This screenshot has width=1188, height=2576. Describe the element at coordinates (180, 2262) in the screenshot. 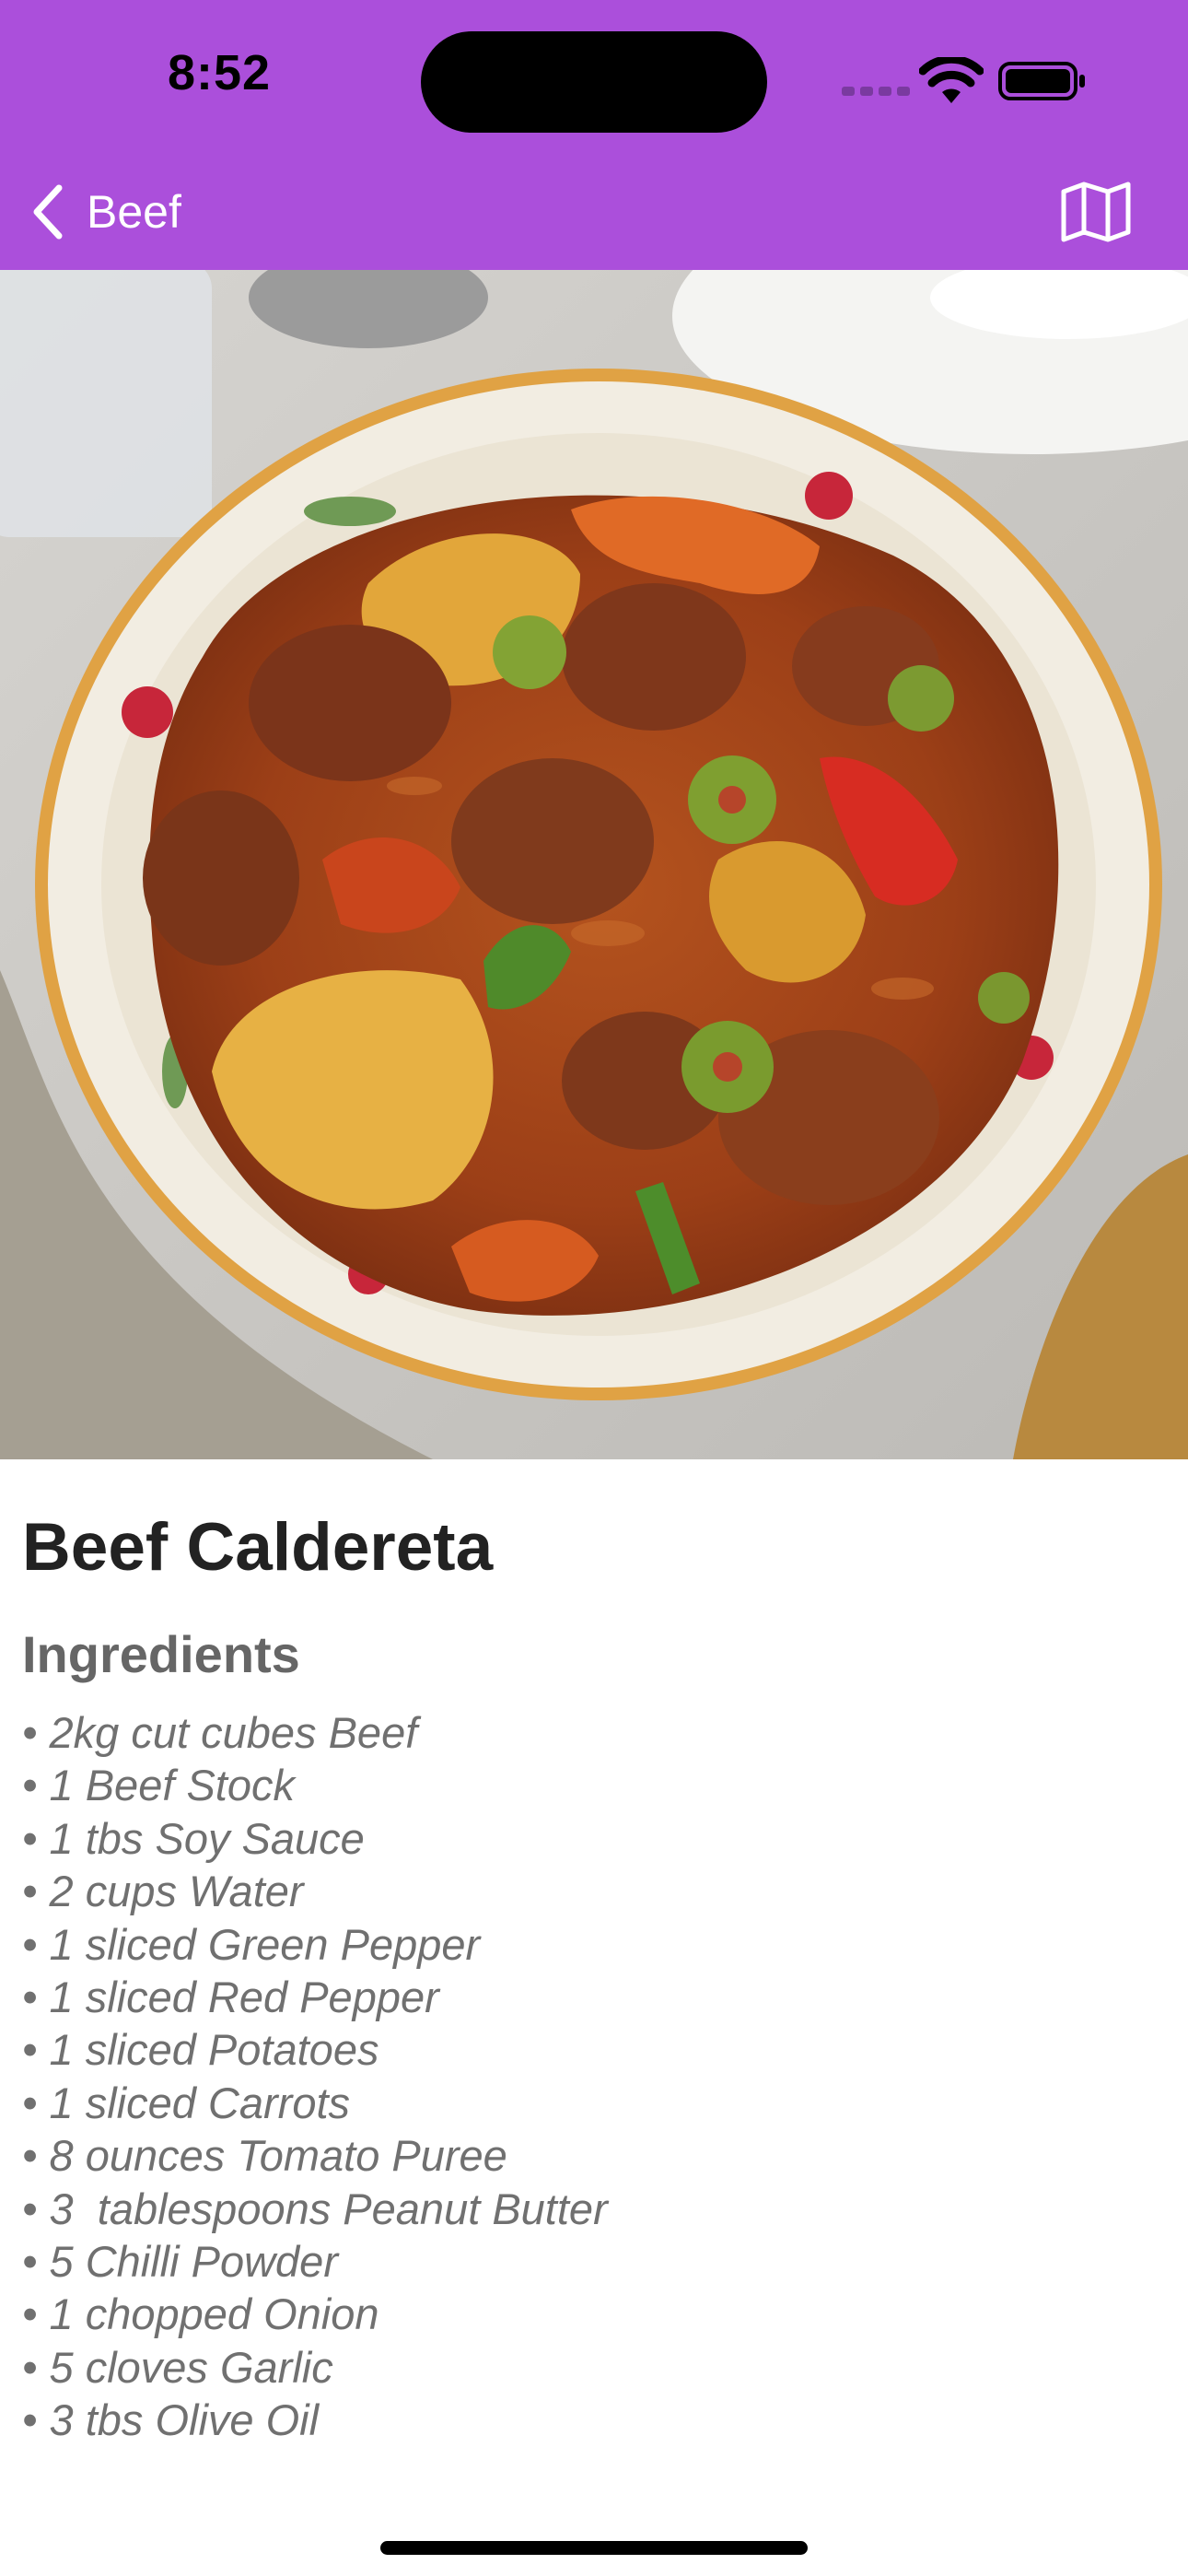

I see `ingredient-item: • 5 Chilli Powder` at that location.